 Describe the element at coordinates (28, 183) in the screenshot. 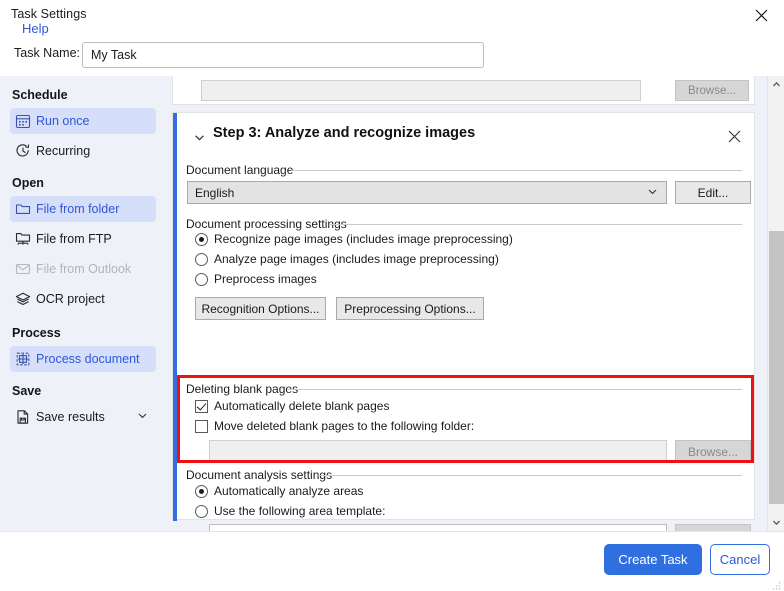

I see `sidebar-group-open-title: Open` at that location.